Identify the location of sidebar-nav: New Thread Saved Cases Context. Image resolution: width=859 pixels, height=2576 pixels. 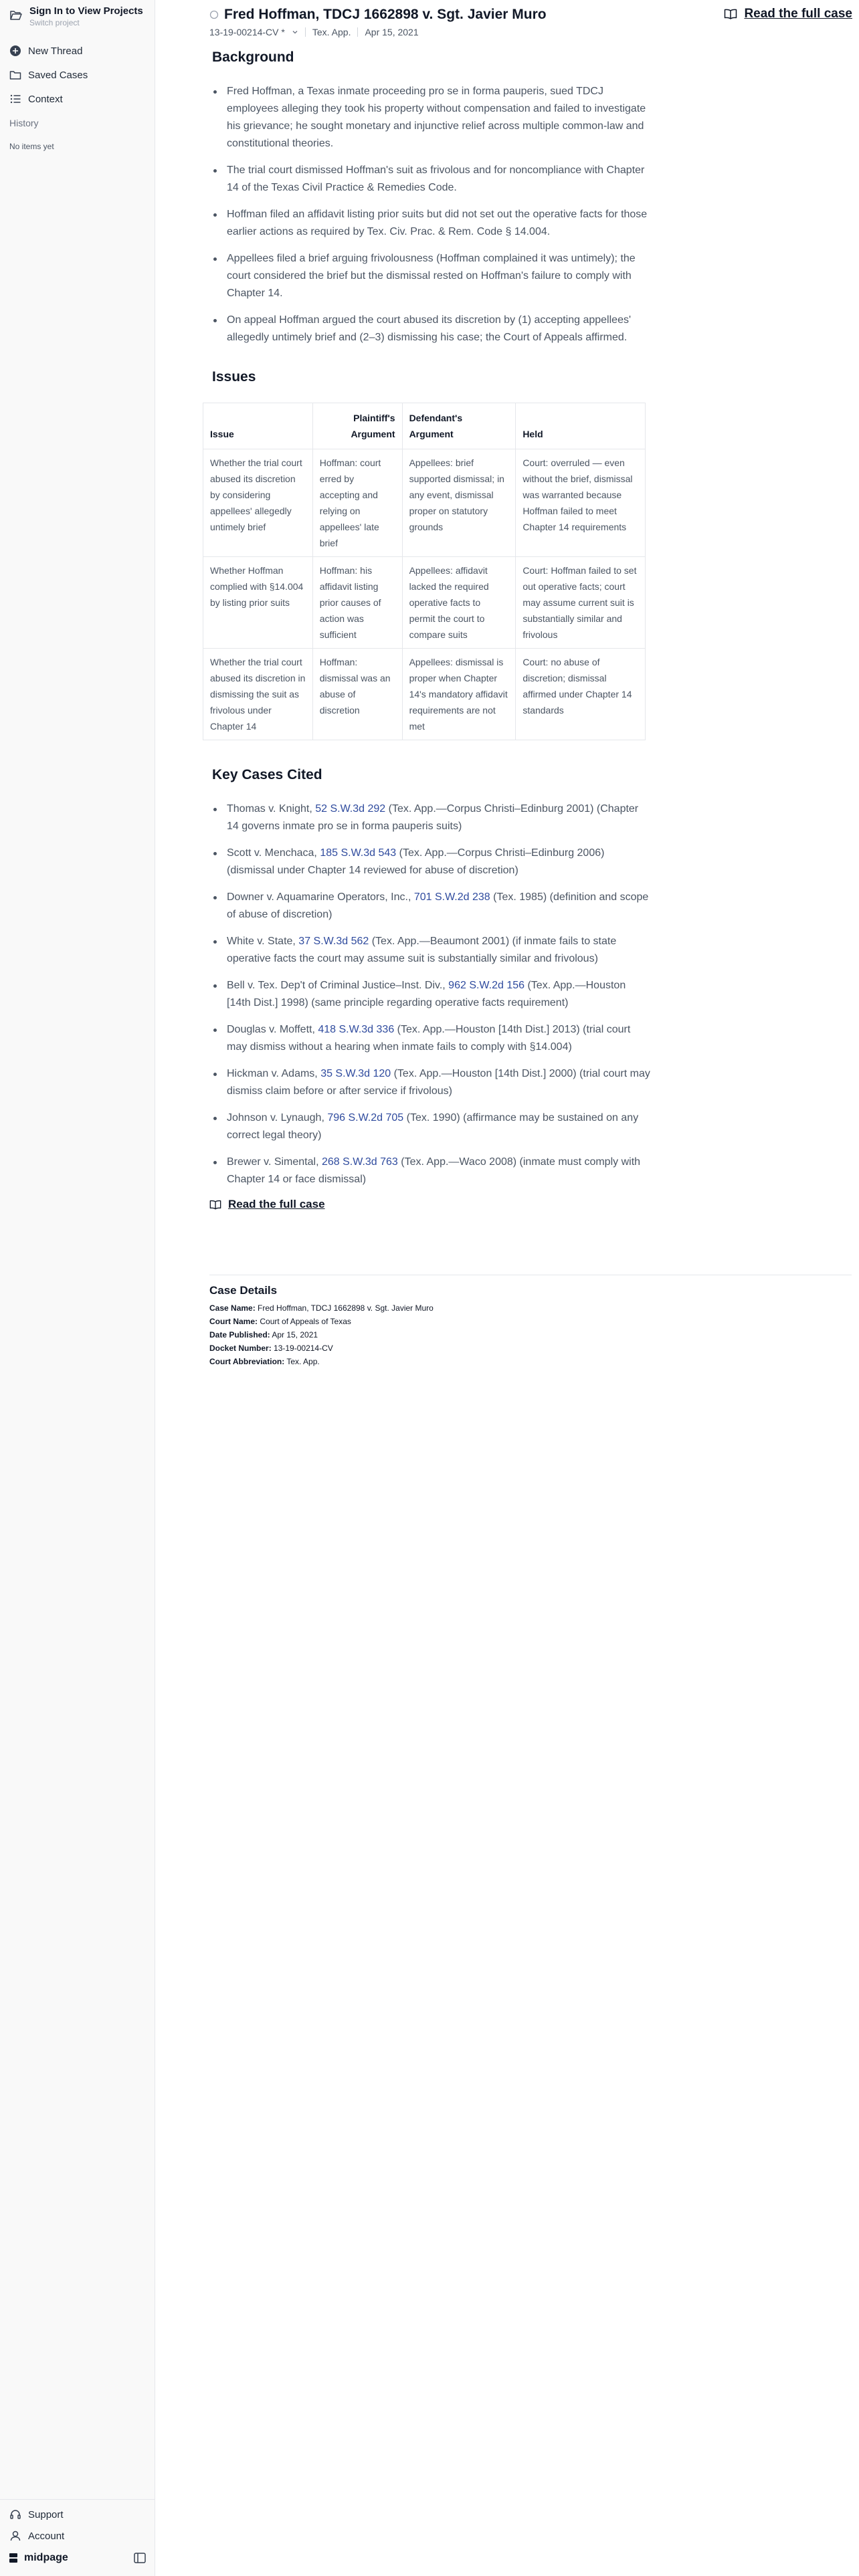
(77, 75).